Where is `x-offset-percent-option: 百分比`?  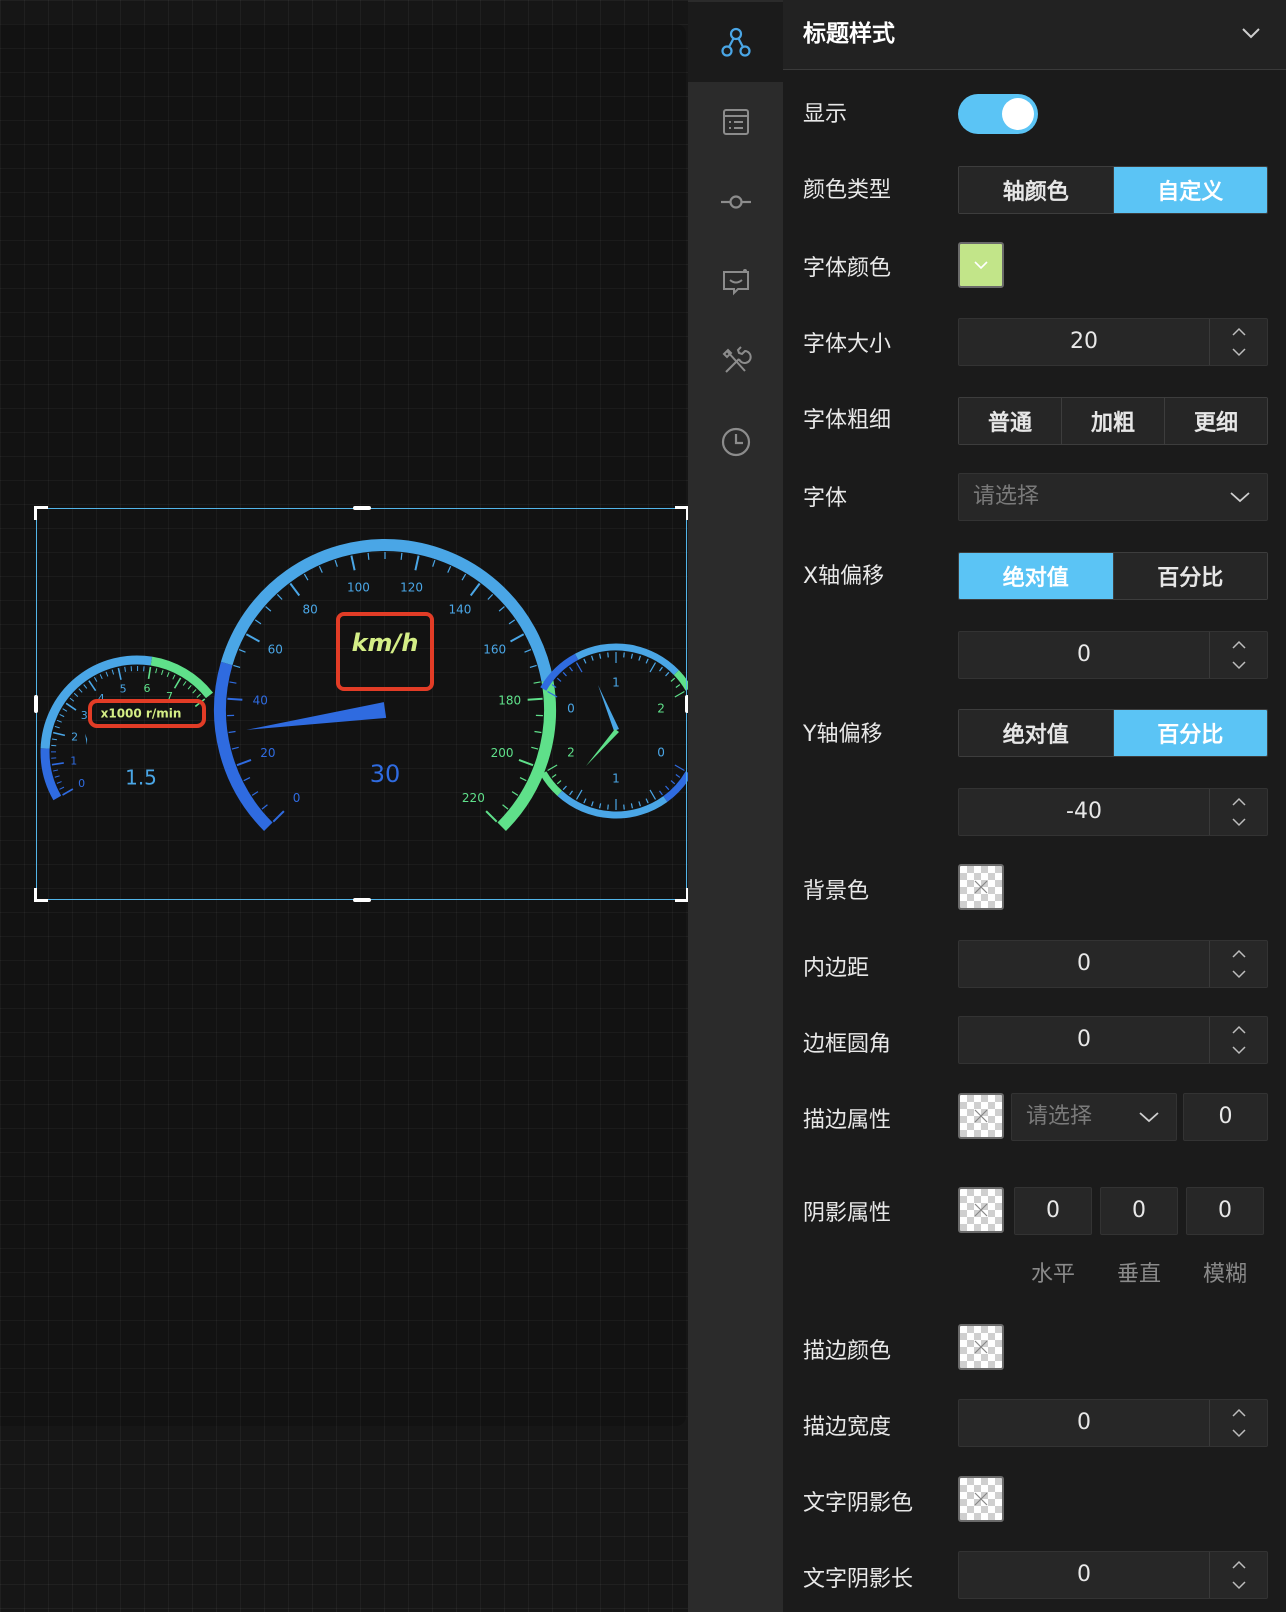
x-offset-percent-option: 百分比 is located at coordinates (1190, 576).